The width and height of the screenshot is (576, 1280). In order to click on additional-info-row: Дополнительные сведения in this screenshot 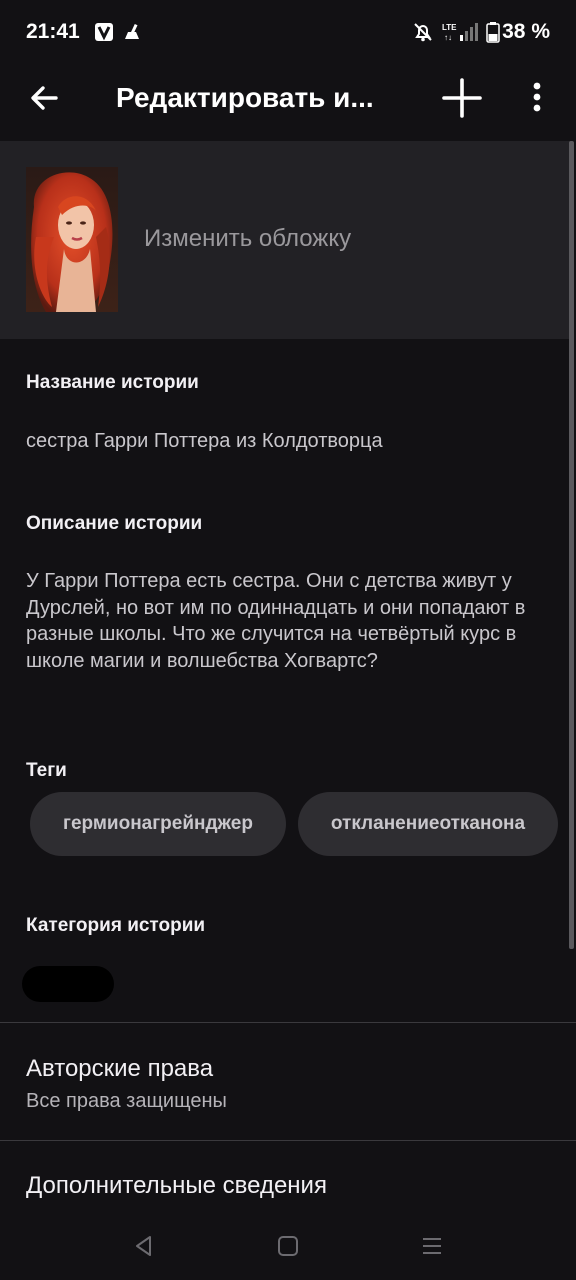, I will do `click(176, 1186)`.